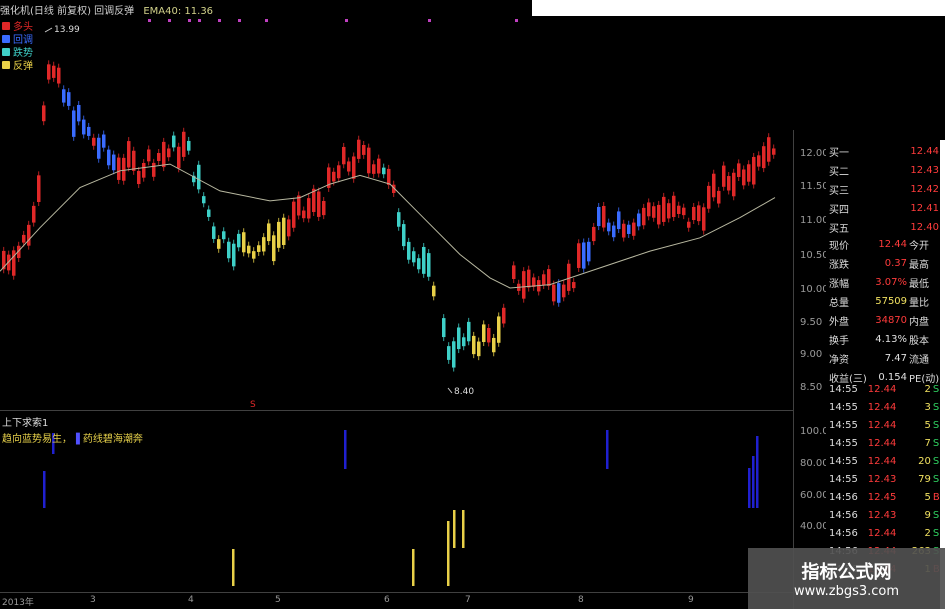  What do you see at coordinates (396, 600) in the screenshot?
I see `time-axis: 2013年 3 4 5 6 7 8 9` at bounding box center [396, 600].